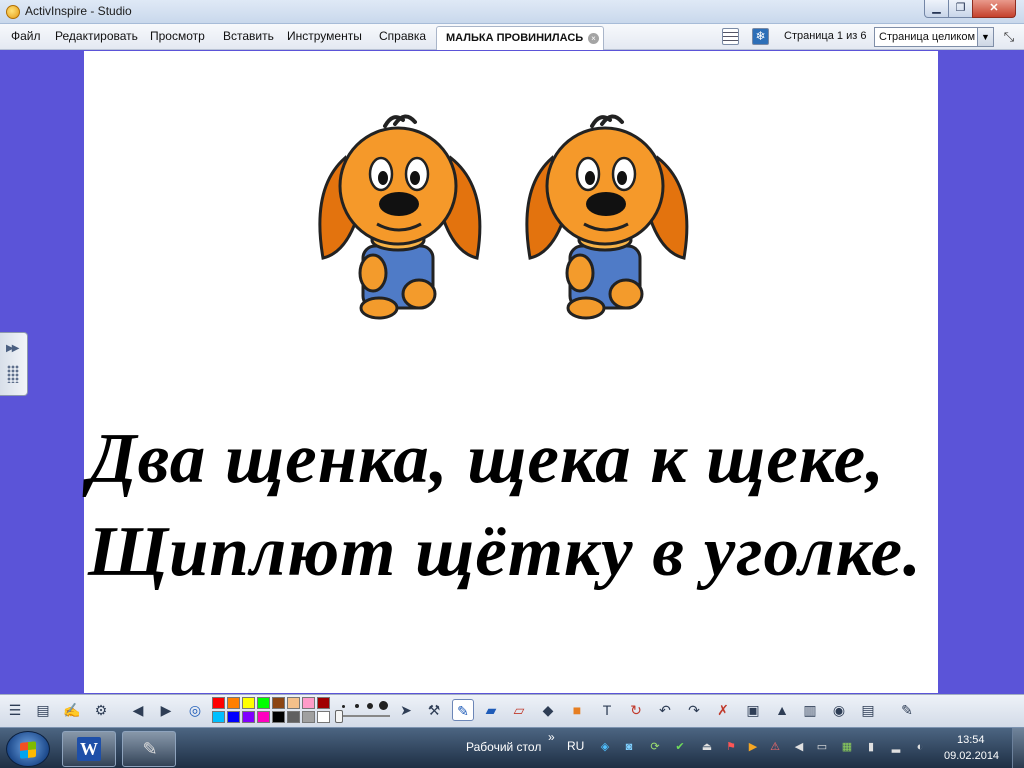 The height and width of the screenshot is (768, 1024). What do you see at coordinates (177, 36) in the screenshot?
I see `menu-view: Просмотр` at bounding box center [177, 36].